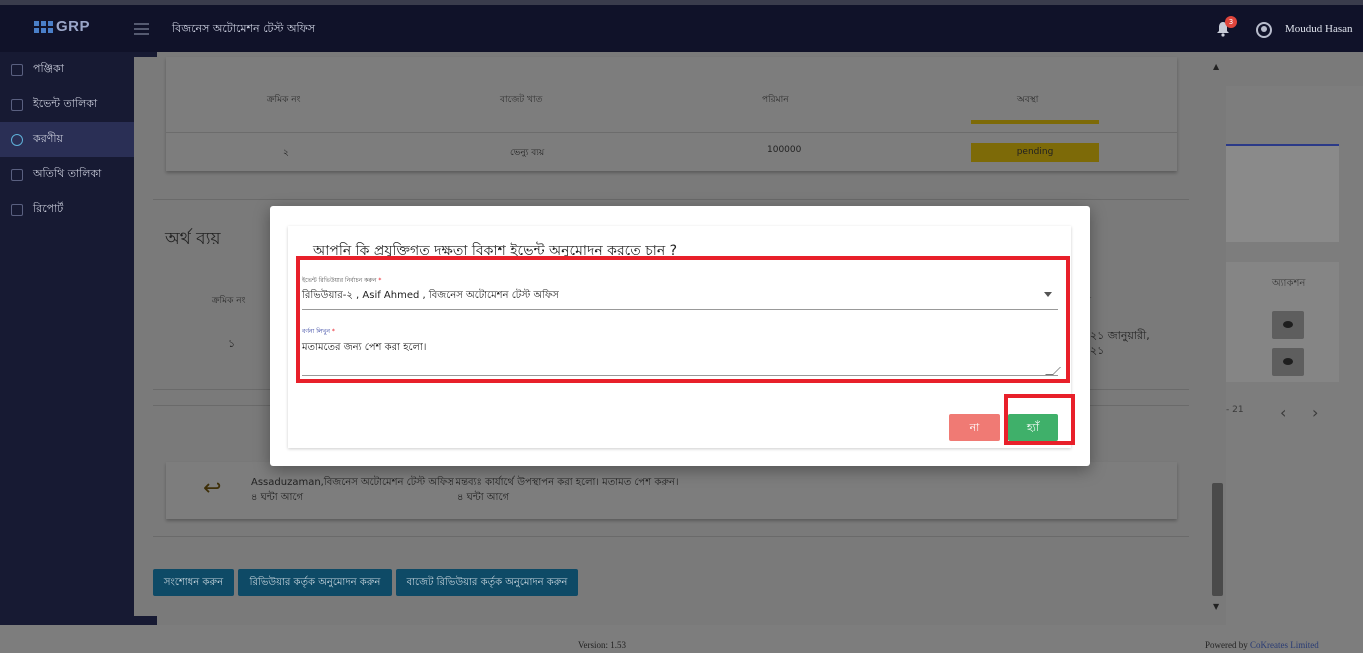  I want to click on sidebar-item-label: অতিথি তালিকা, so click(67, 173).